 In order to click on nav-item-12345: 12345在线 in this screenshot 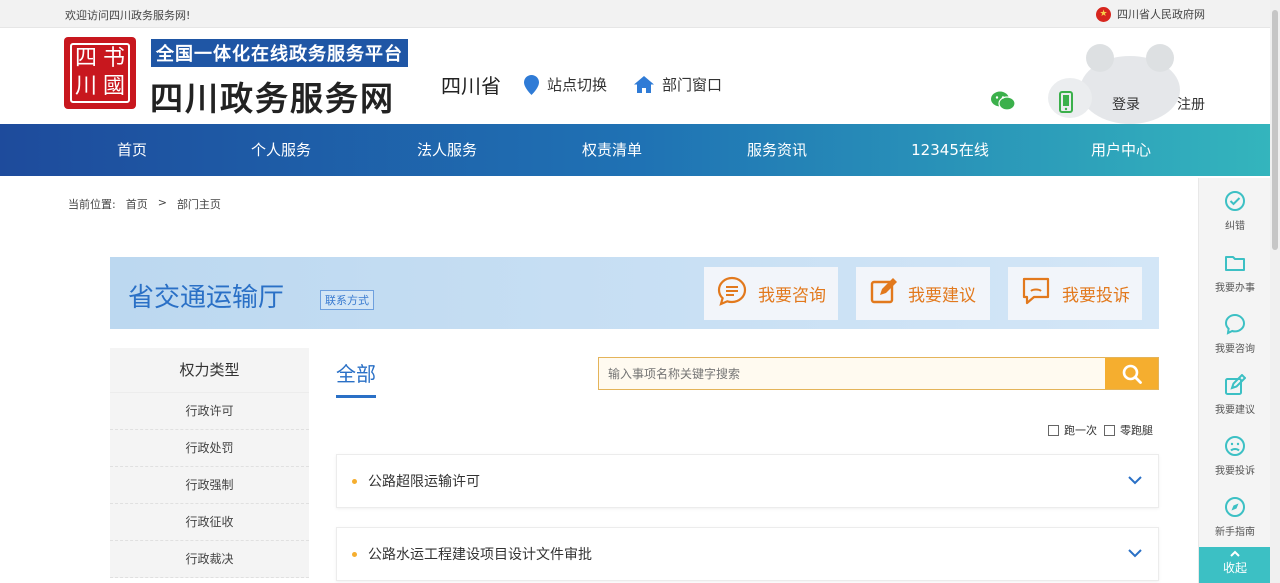, I will do `click(950, 150)`.